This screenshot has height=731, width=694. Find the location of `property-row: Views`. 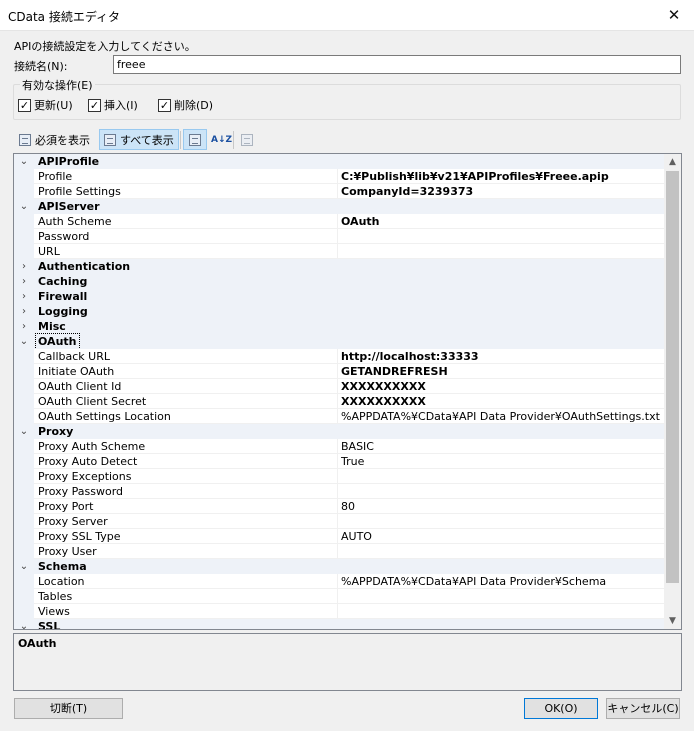

property-row: Views is located at coordinates (339, 611).